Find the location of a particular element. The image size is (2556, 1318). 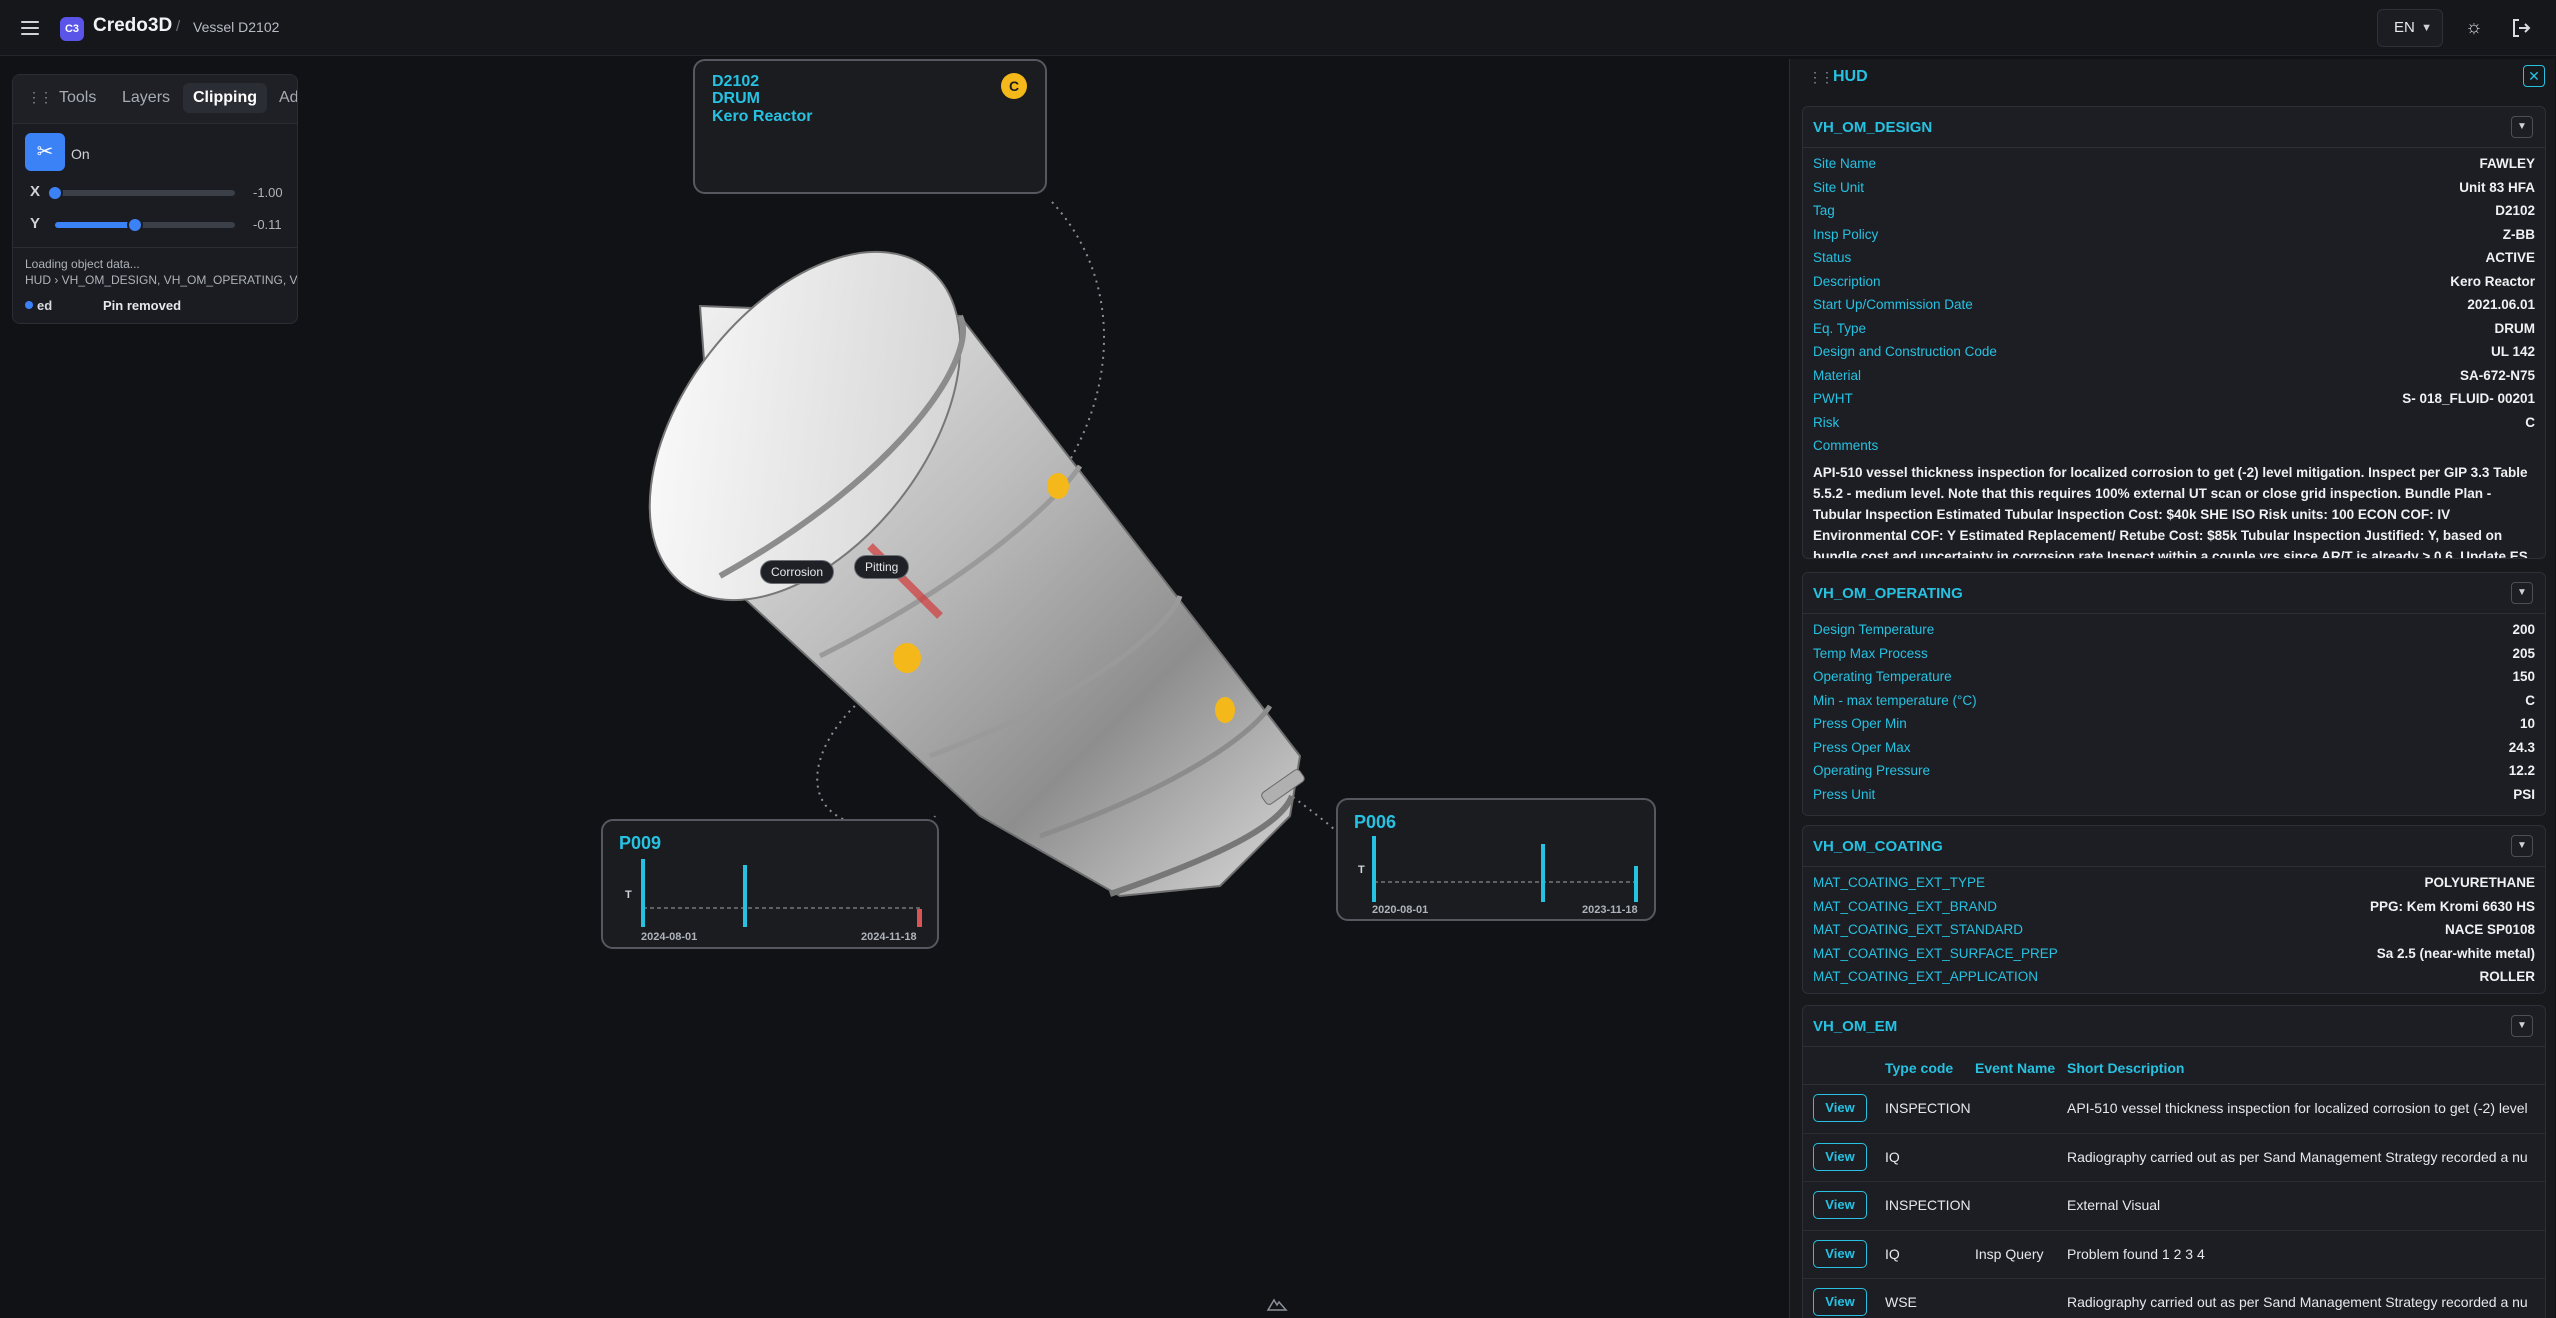

field-row: Status ACTIVE is located at coordinates (2174, 258).